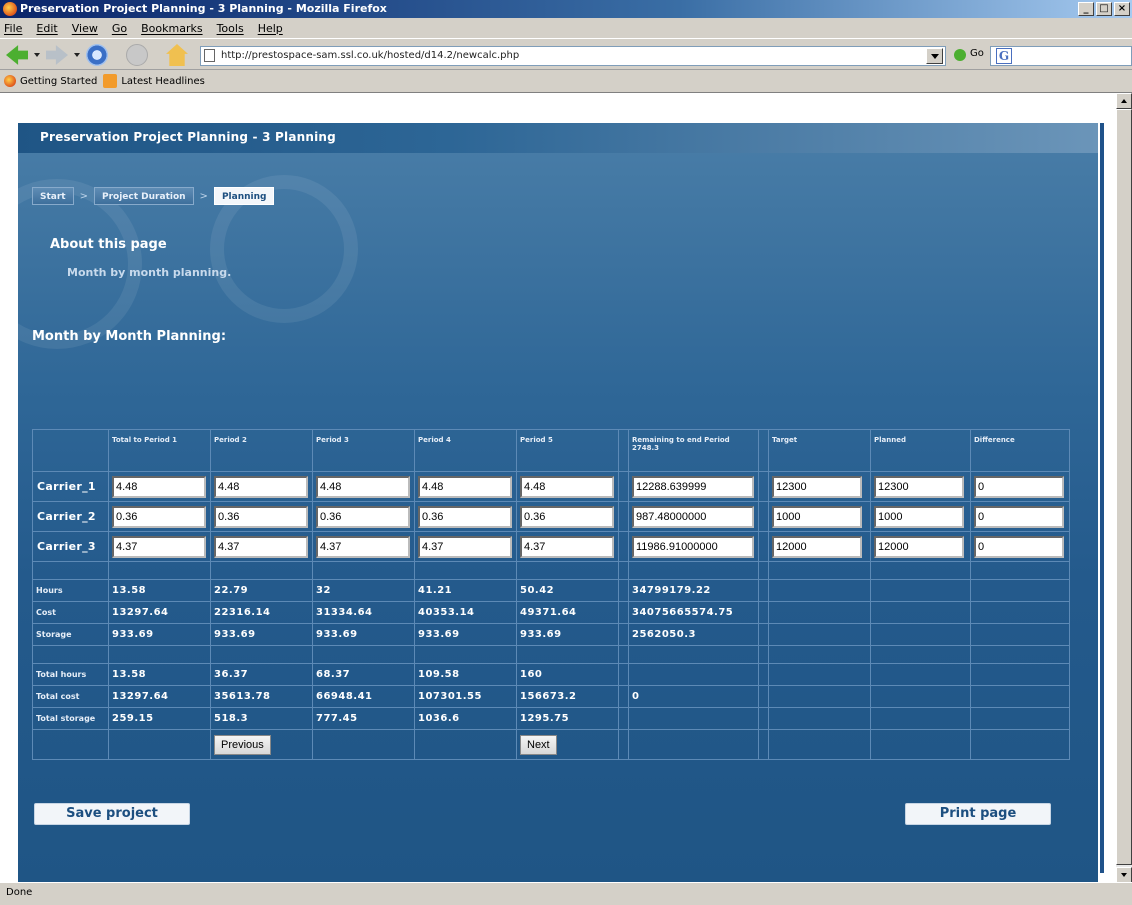  Describe the element at coordinates (1104, 9) in the screenshot. I see `maximize-button: □` at that location.